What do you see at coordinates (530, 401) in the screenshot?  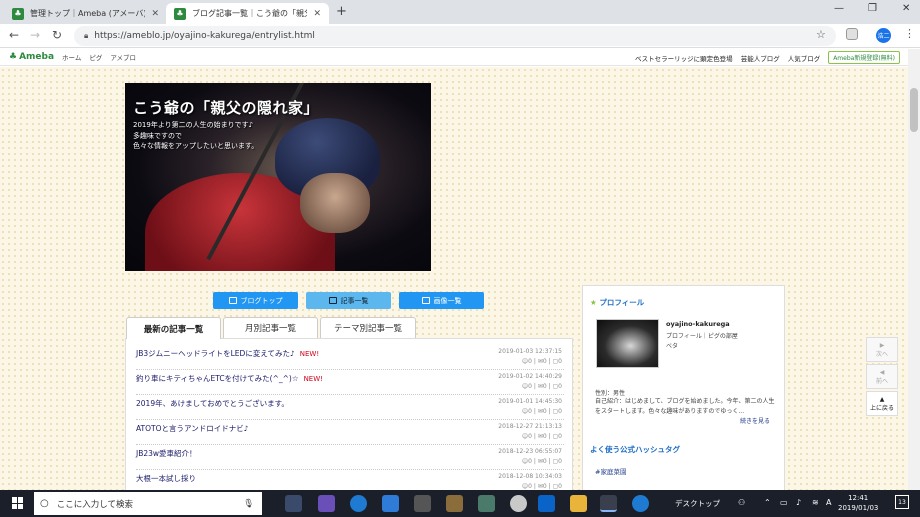 I see `entry-date: 2019-01-01 14:45:30` at bounding box center [530, 401].